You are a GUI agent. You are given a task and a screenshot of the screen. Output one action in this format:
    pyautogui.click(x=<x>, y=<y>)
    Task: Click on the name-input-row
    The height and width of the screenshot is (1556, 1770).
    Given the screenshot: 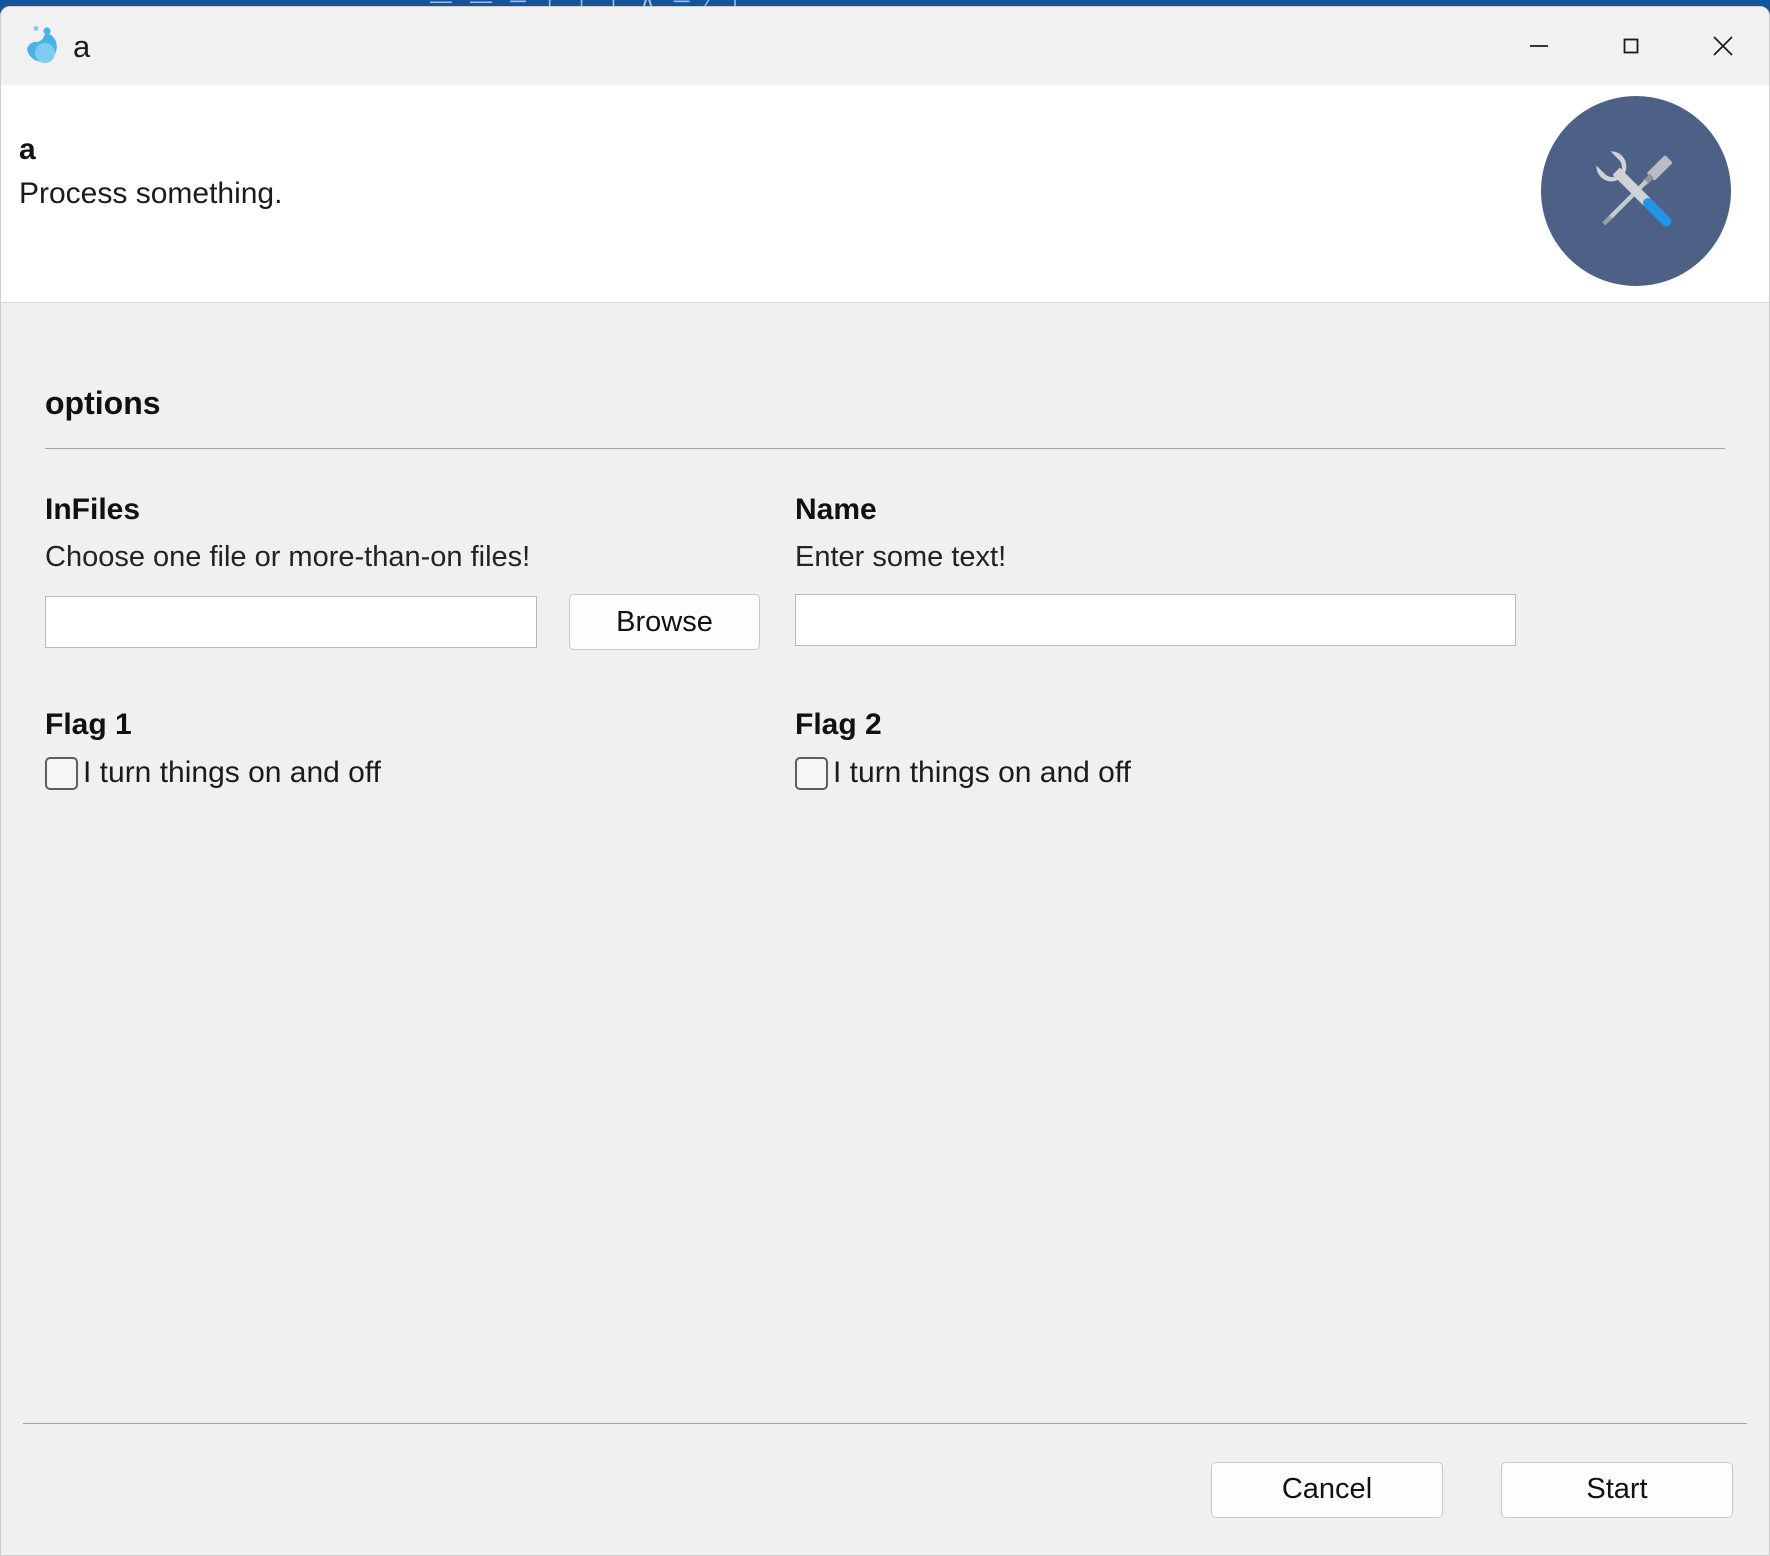 What is the action you would take?
    pyautogui.click(x=1260, y=620)
    